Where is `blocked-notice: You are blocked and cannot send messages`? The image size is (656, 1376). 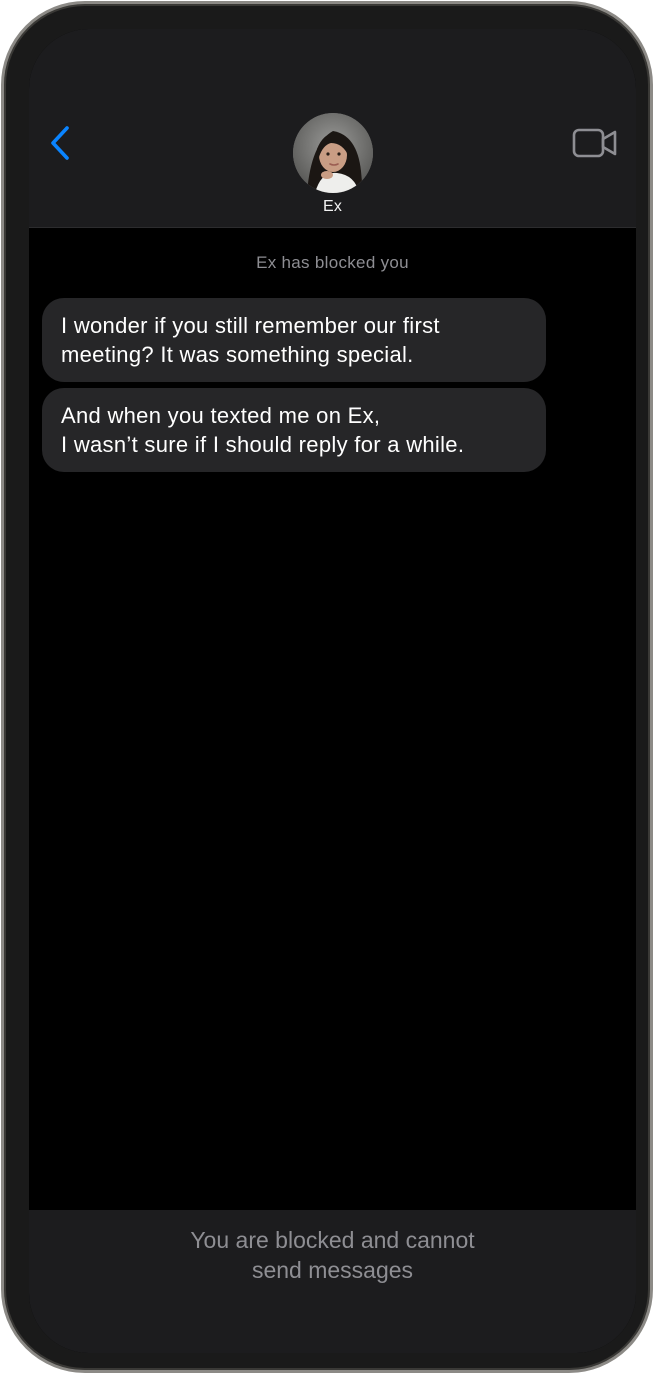 blocked-notice: You are blocked and cannot send messages is located at coordinates (332, 1255).